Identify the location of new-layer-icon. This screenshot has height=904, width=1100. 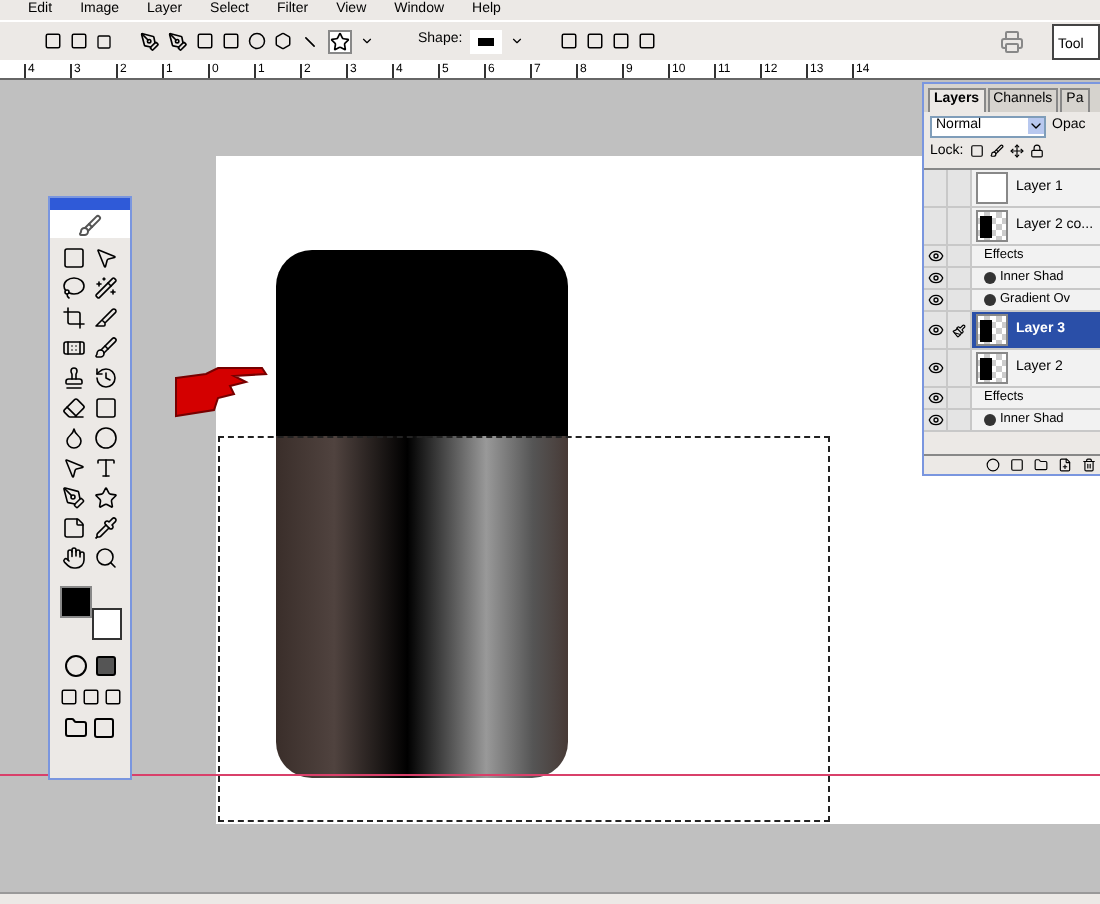
(1065, 465).